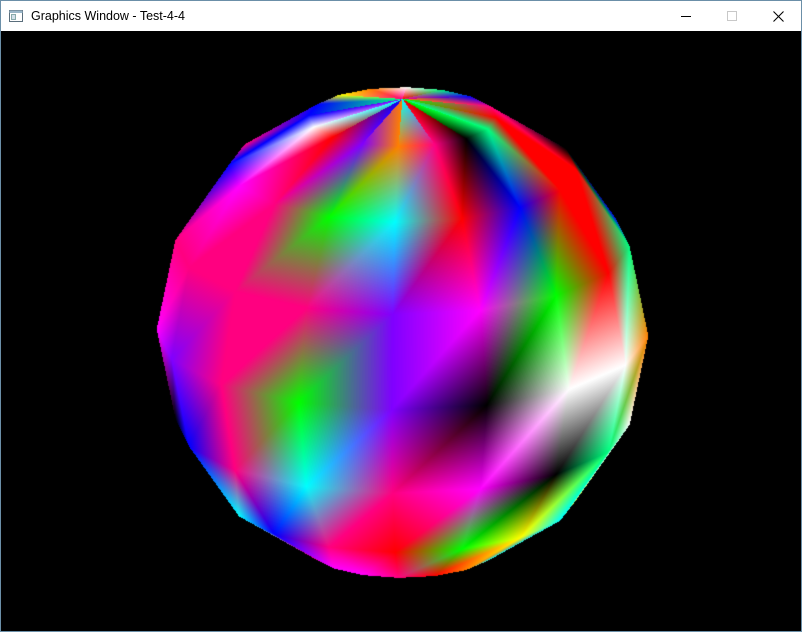 The width and height of the screenshot is (802, 632). I want to click on close-icon, so click(778, 16).